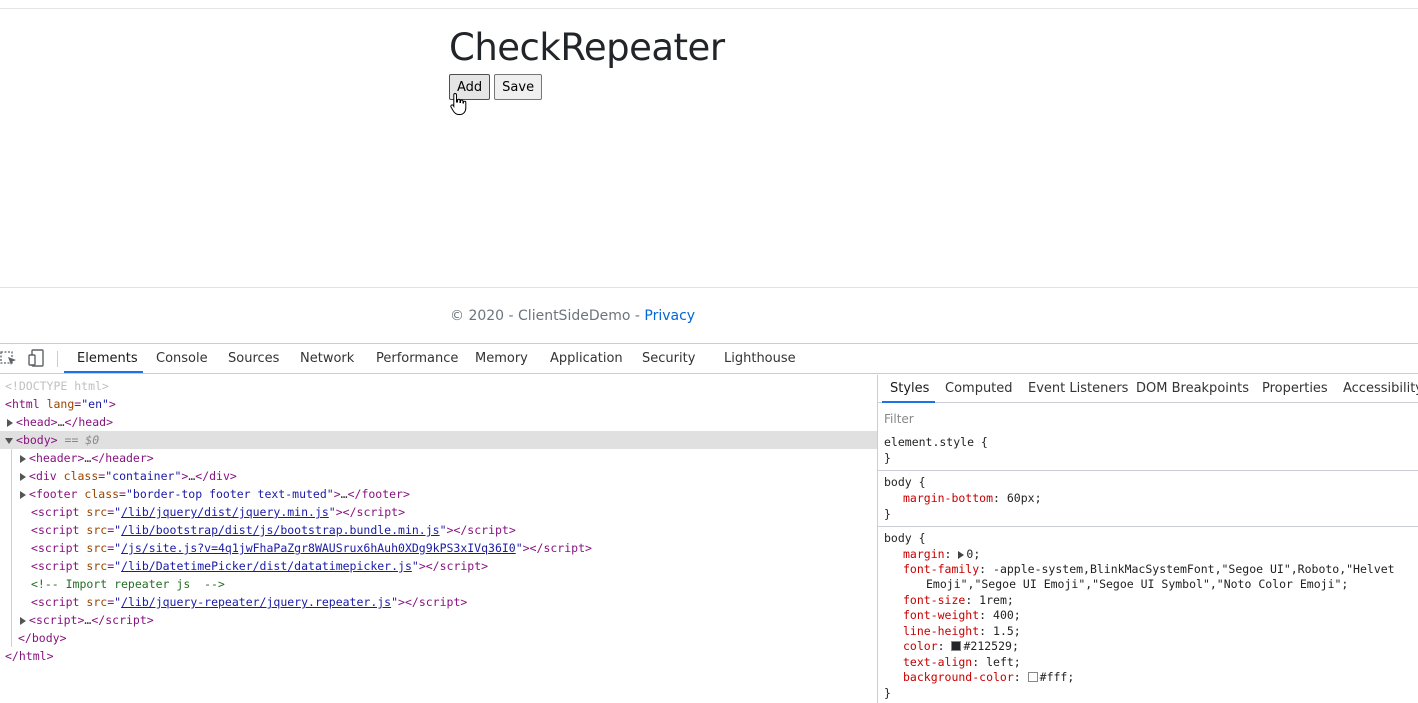 This screenshot has width=1418, height=703. What do you see at coordinates (952, 616) in the screenshot?
I see `css-declaration: font-weight: 400;` at bounding box center [952, 616].